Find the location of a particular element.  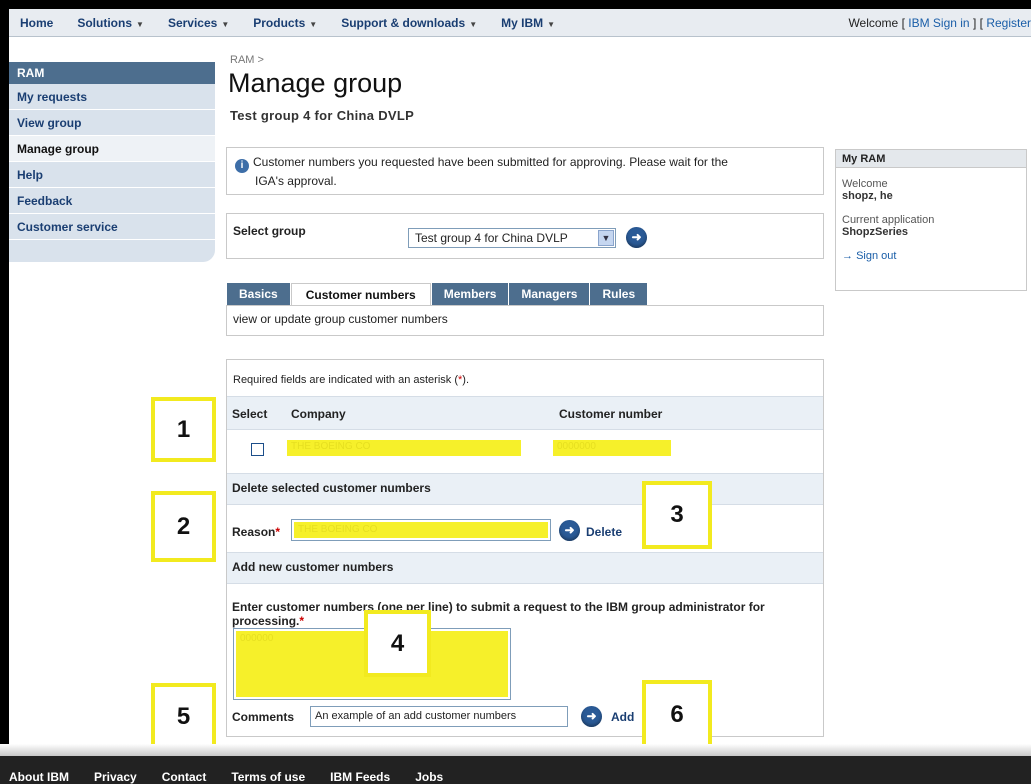

nav-myibm-label: My IBM is located at coordinates (522, 22).